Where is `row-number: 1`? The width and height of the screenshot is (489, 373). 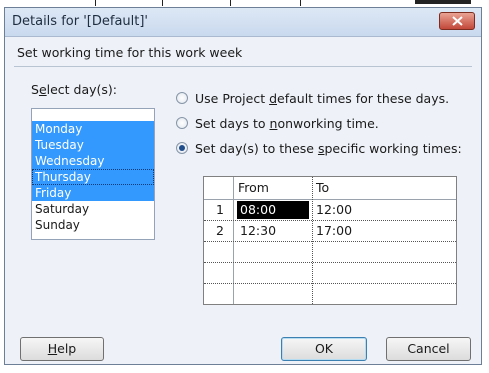 row-number: 1 is located at coordinates (220, 209).